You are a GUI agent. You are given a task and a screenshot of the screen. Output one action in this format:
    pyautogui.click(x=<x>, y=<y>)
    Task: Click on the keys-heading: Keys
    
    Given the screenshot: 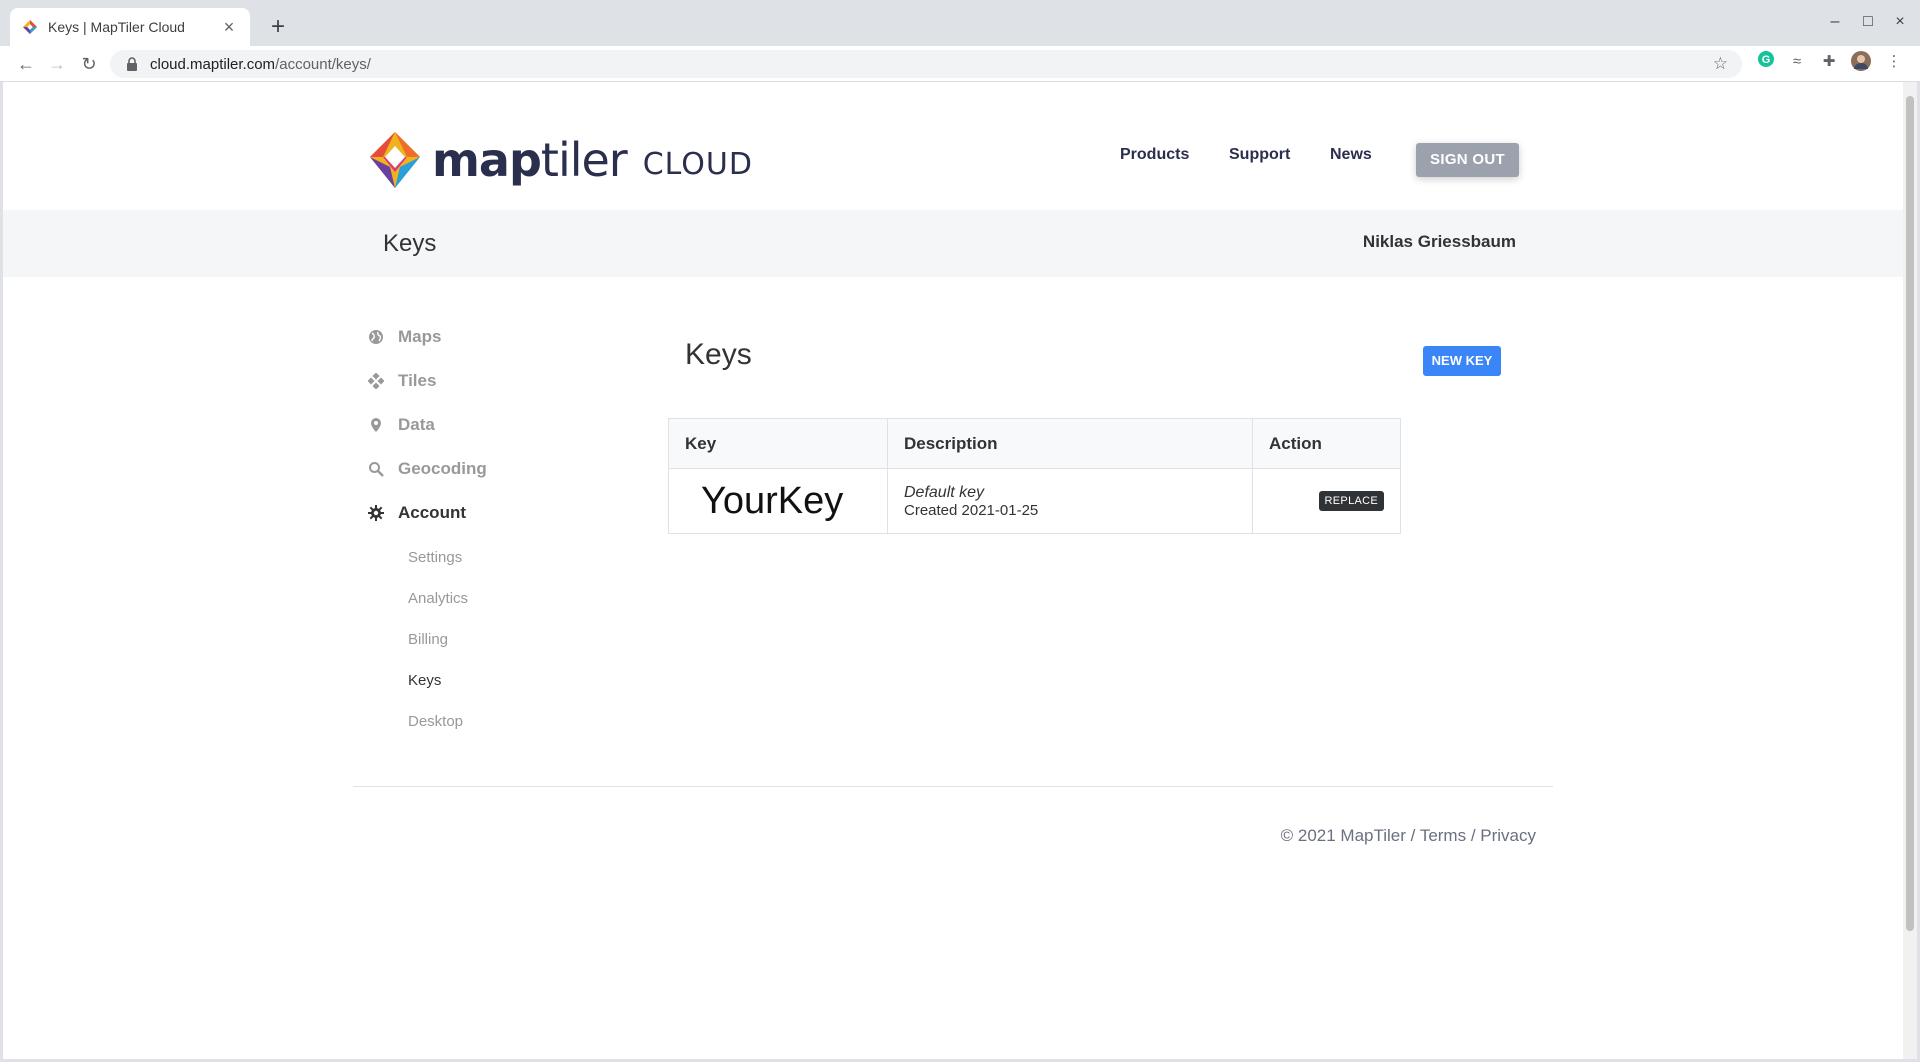 What is the action you would take?
    pyautogui.click(x=718, y=354)
    